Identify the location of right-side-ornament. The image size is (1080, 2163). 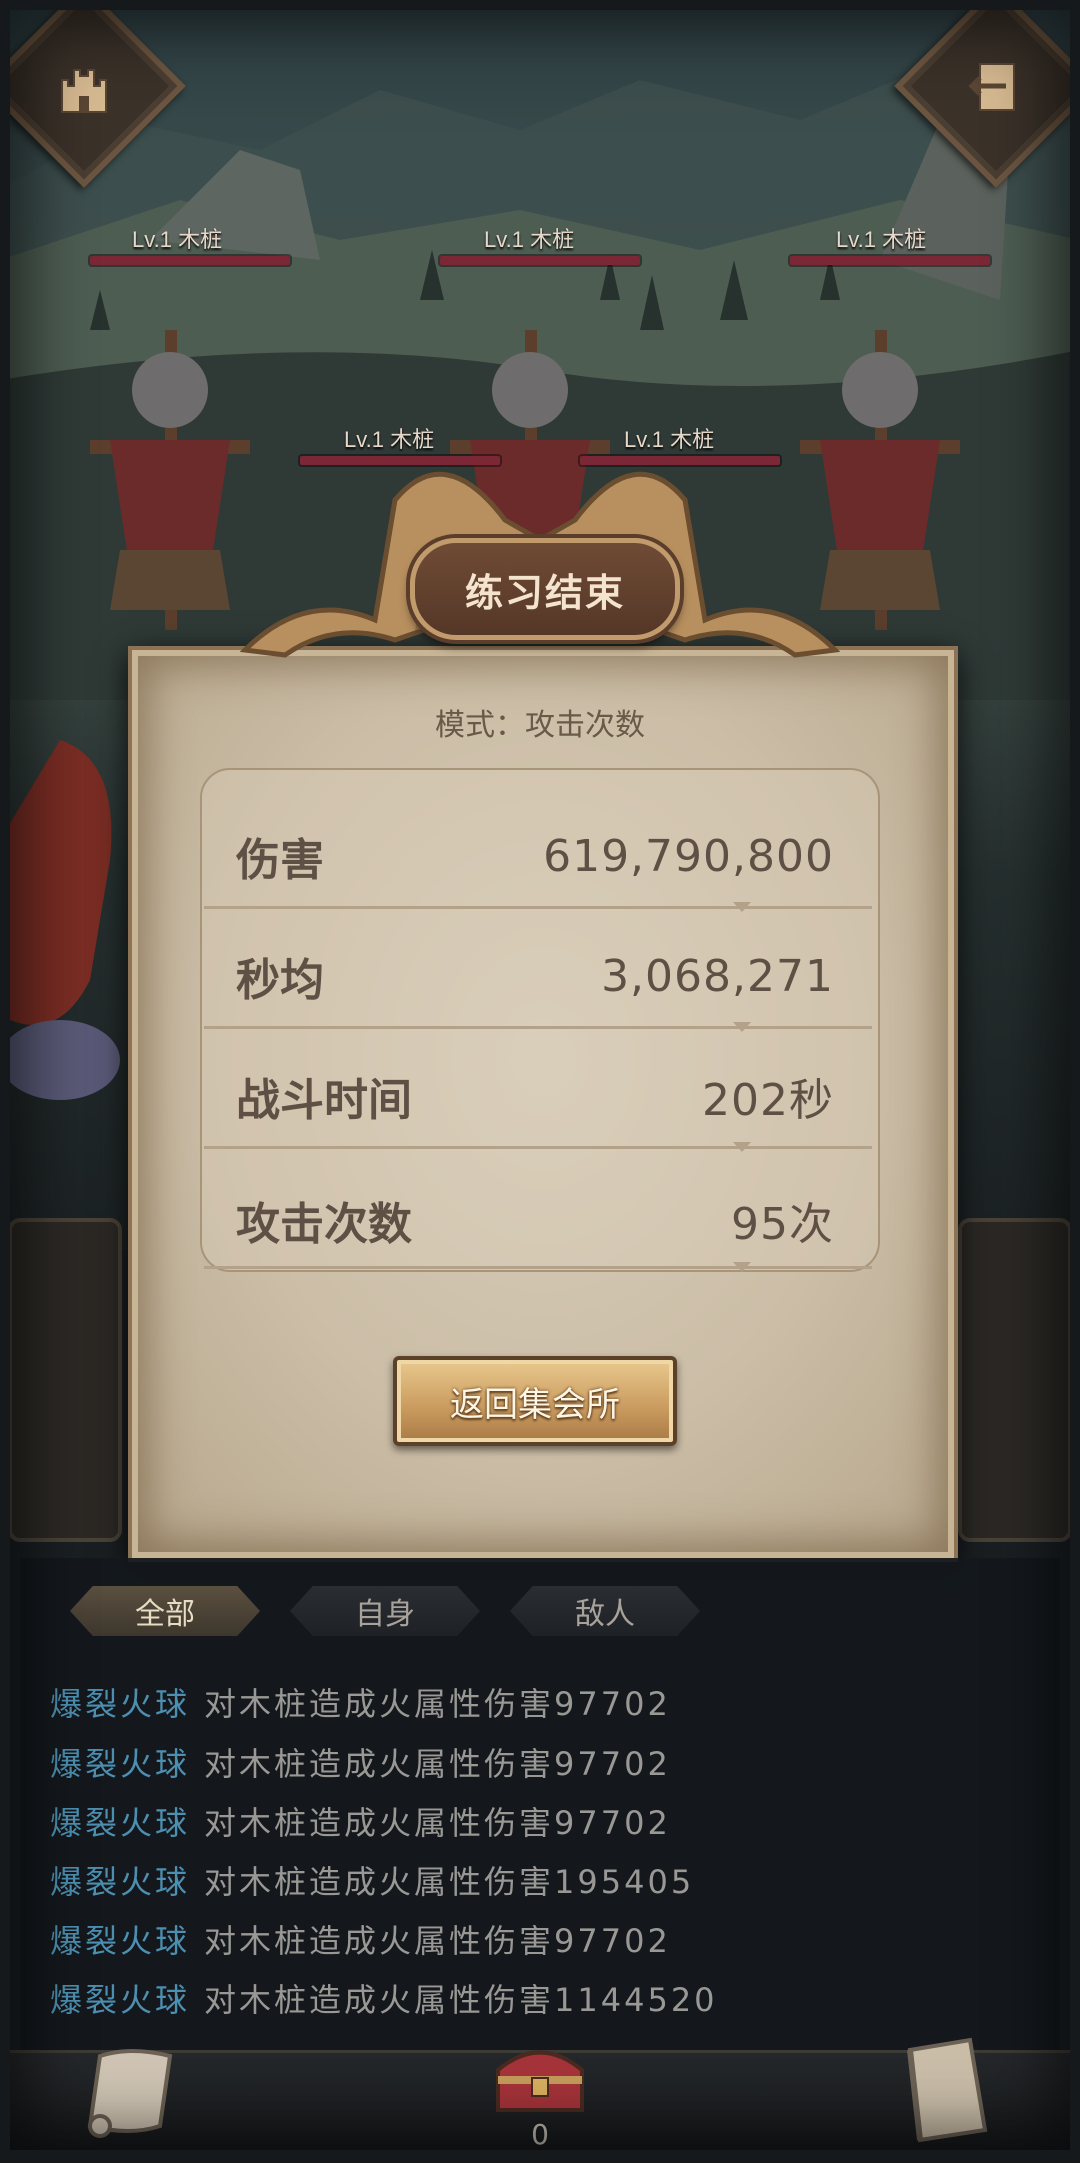
(1015, 1380).